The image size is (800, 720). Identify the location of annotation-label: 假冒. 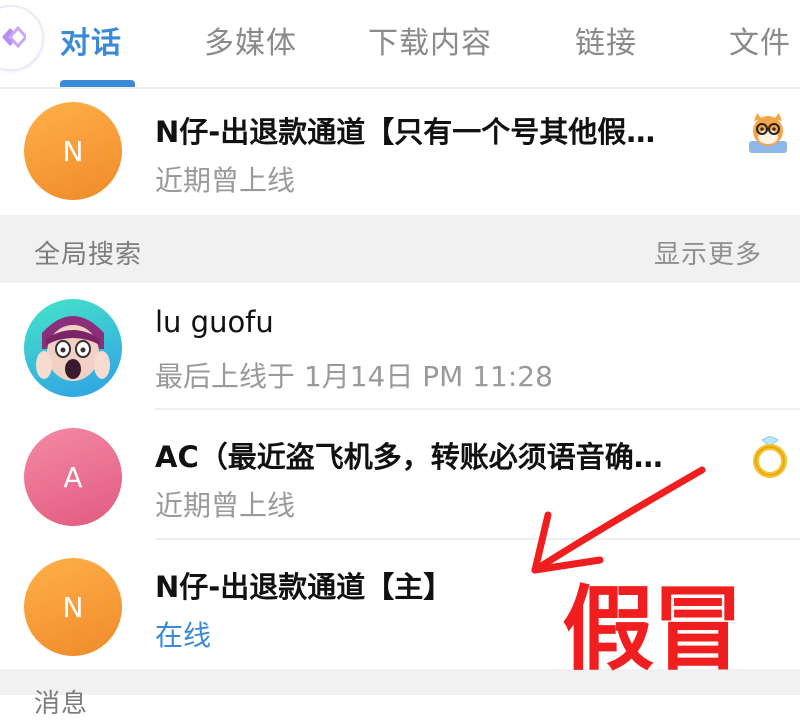
(653, 629).